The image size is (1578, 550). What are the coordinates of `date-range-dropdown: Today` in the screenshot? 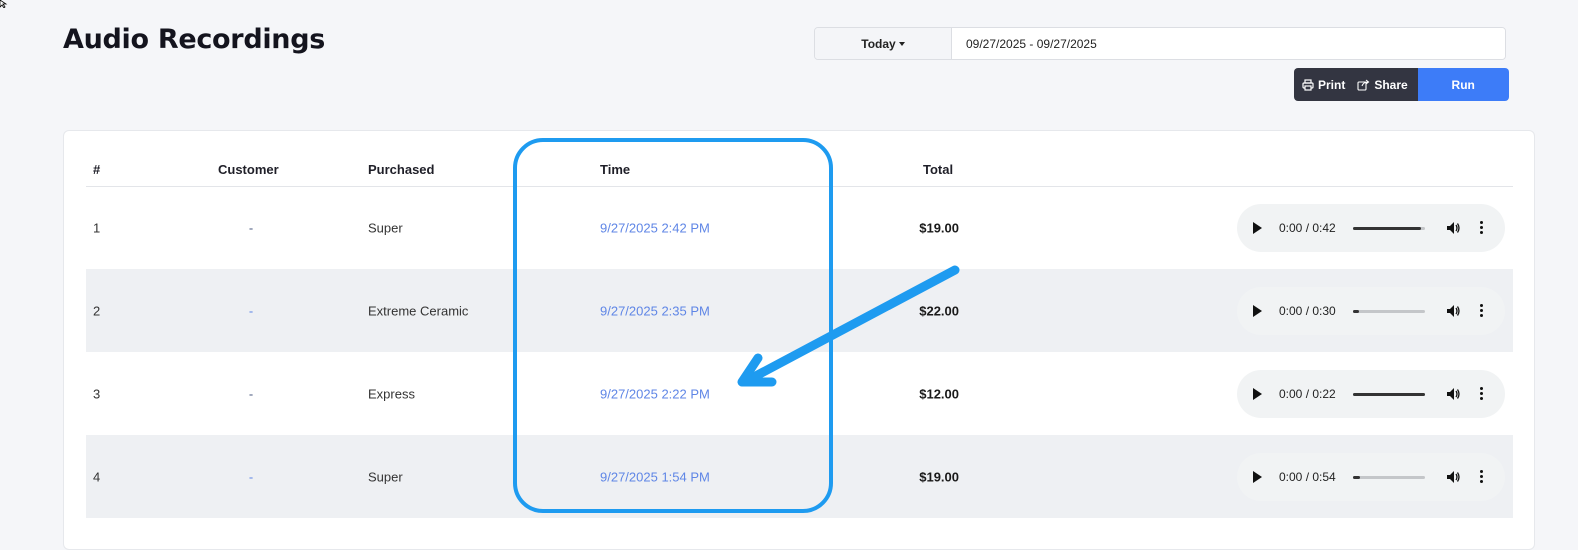 It's located at (883, 43).